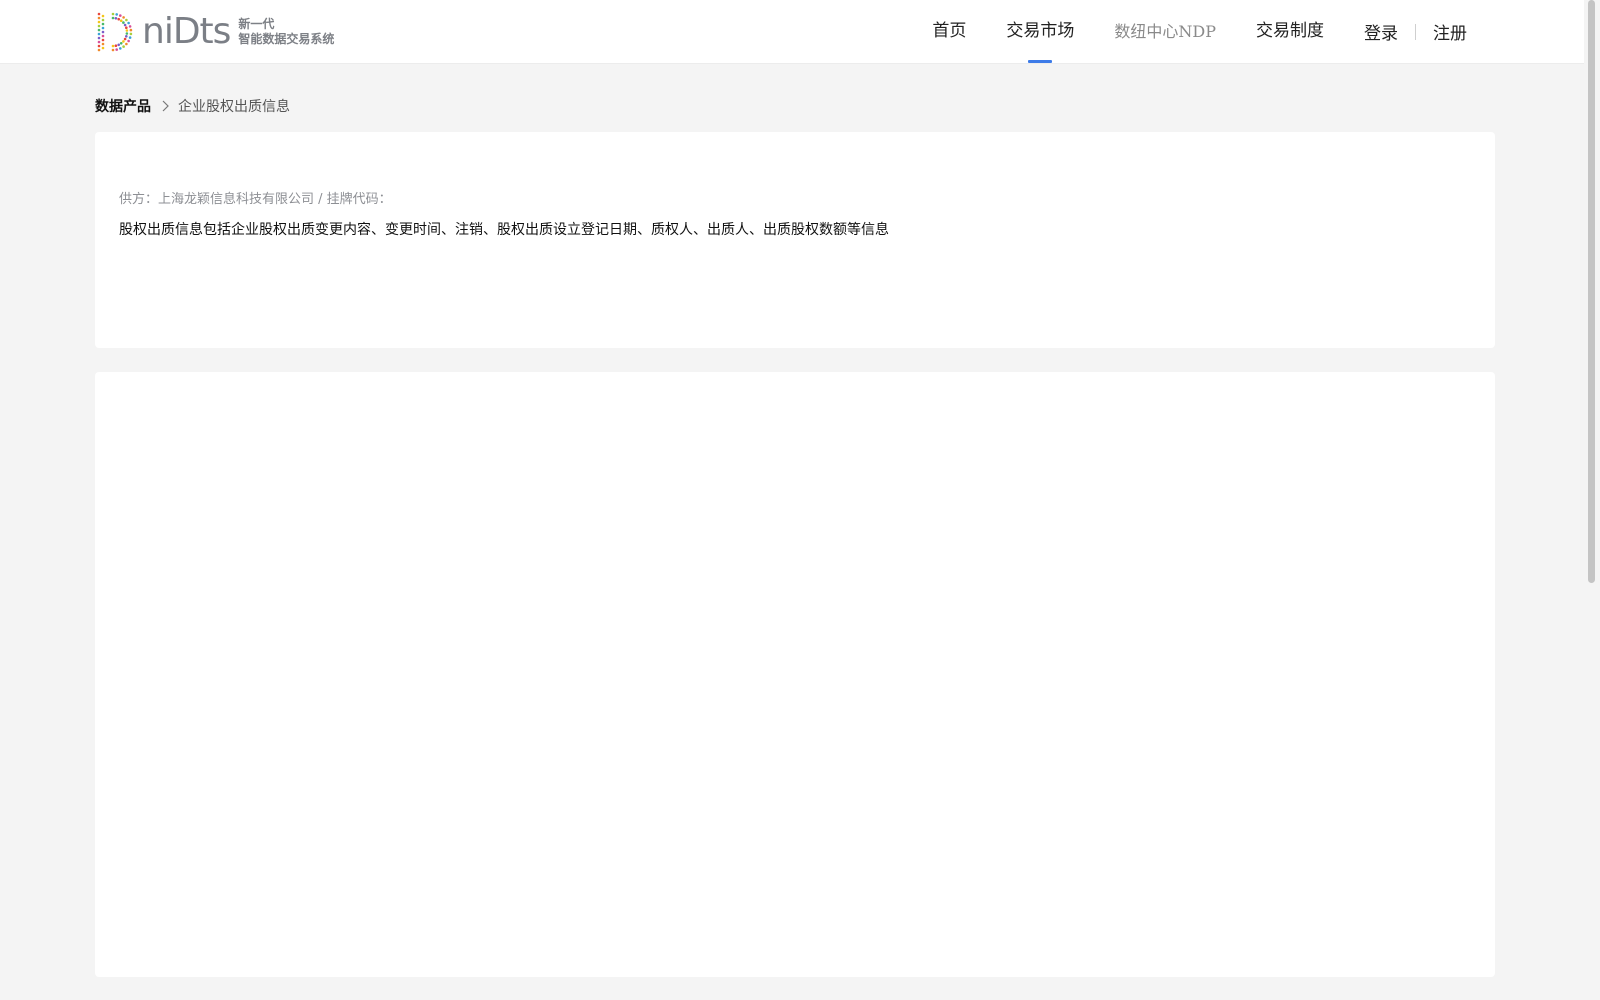 This screenshot has height=1000, width=1600. What do you see at coordinates (1040, 31) in the screenshot?
I see `nav-item-market: 交易市场` at bounding box center [1040, 31].